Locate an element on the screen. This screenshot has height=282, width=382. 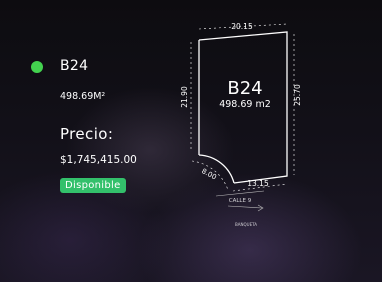
dim-left-label: 21.90 is located at coordinates (184, 97).